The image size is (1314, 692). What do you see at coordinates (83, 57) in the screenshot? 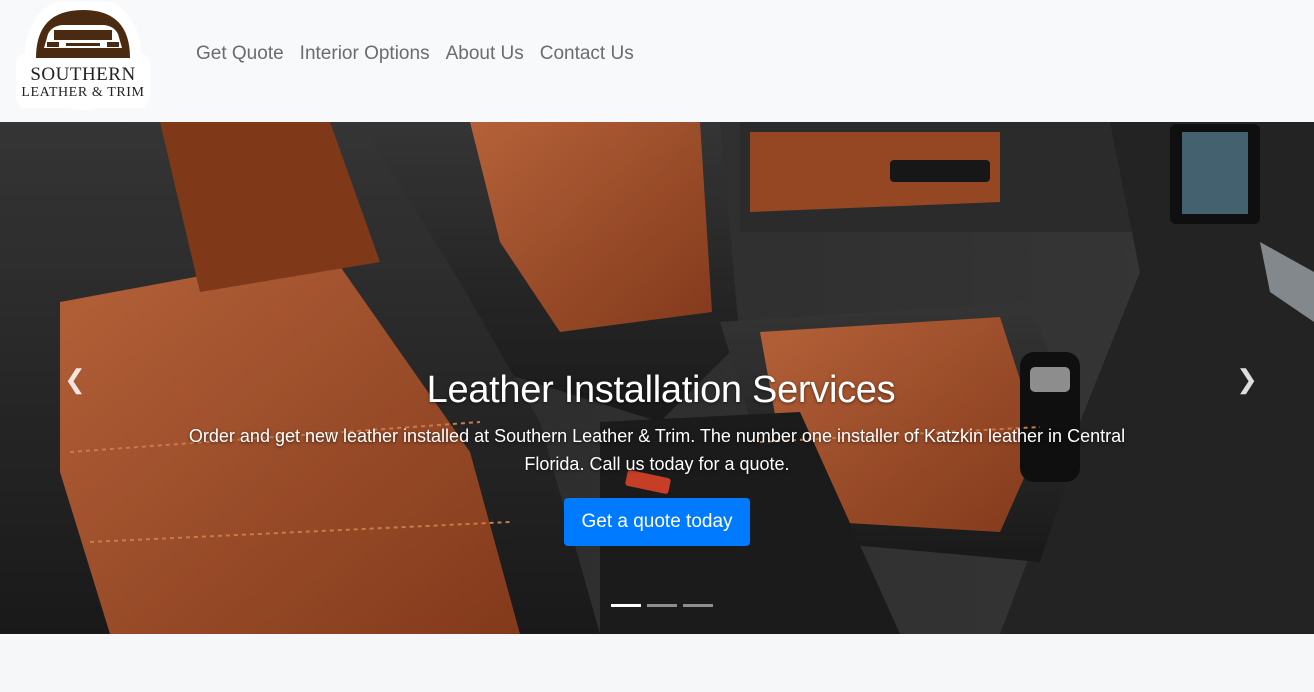
I see `brand-logo: SOUTHERN LEATHER & TRIM` at bounding box center [83, 57].